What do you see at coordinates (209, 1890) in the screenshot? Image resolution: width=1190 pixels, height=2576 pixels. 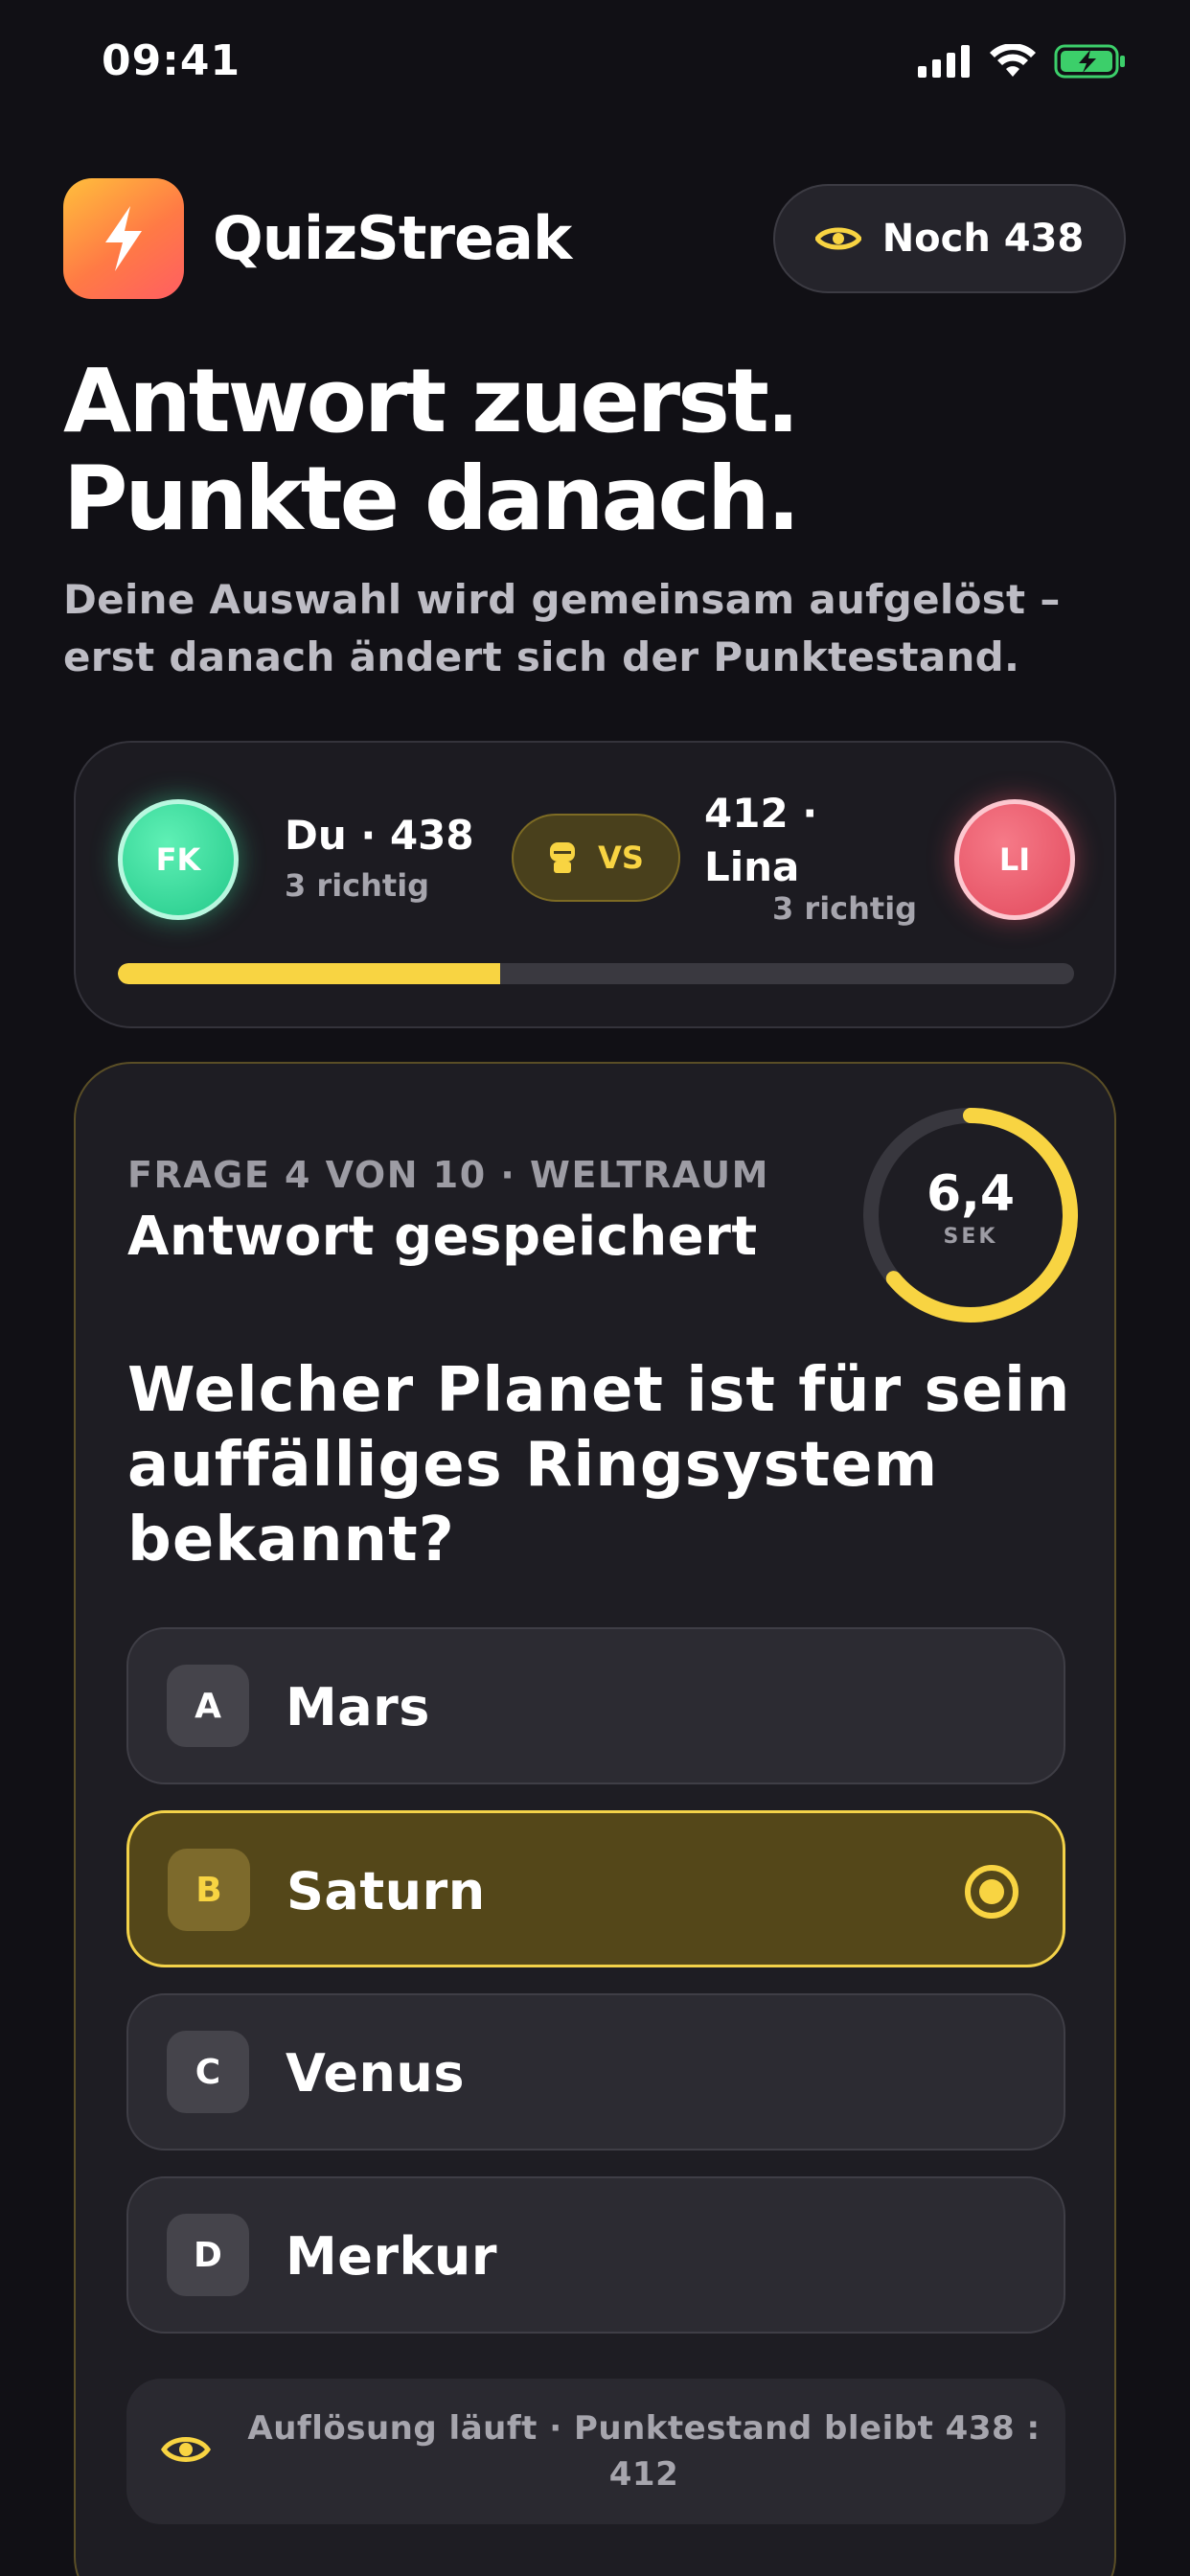 I see `answer-letter: B` at bounding box center [209, 1890].